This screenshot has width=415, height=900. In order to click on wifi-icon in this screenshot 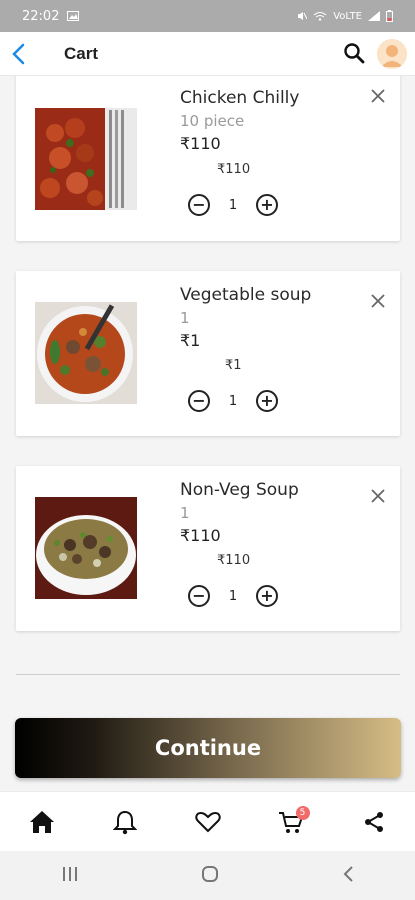, I will do `click(320, 16)`.